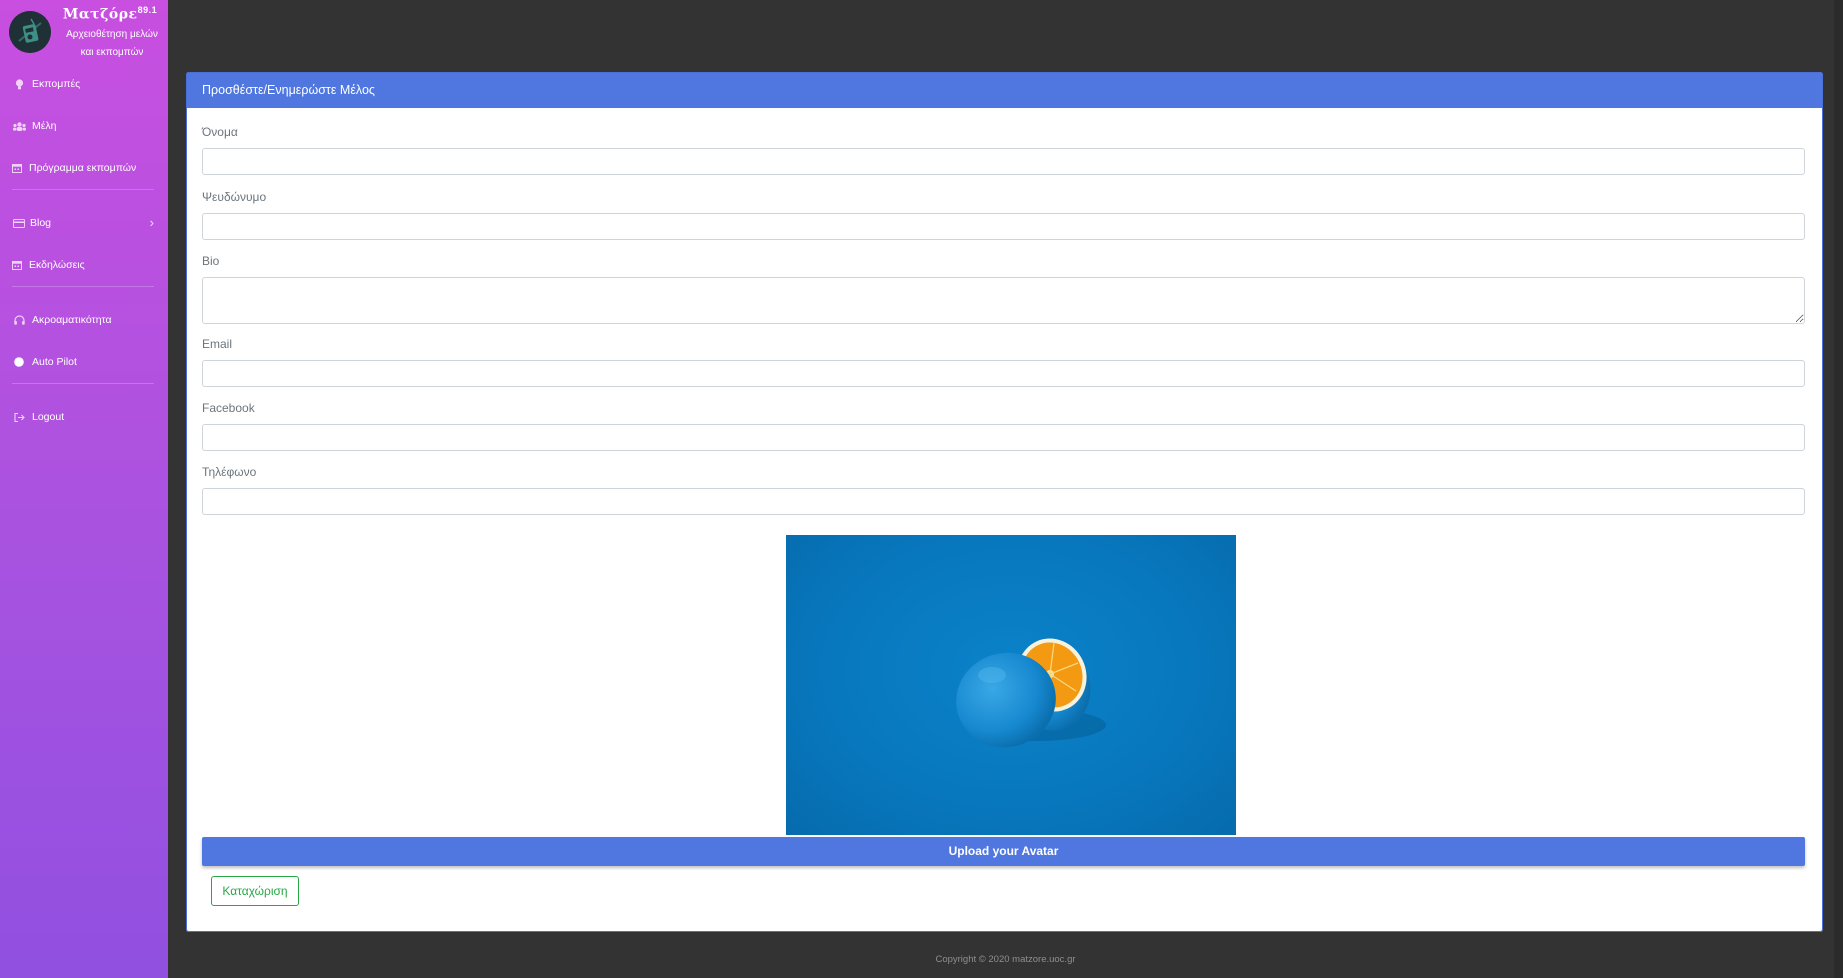 Image resolution: width=1843 pixels, height=978 pixels. Describe the element at coordinates (48, 417) in the screenshot. I see `sidebar-item-label: Logout` at that location.